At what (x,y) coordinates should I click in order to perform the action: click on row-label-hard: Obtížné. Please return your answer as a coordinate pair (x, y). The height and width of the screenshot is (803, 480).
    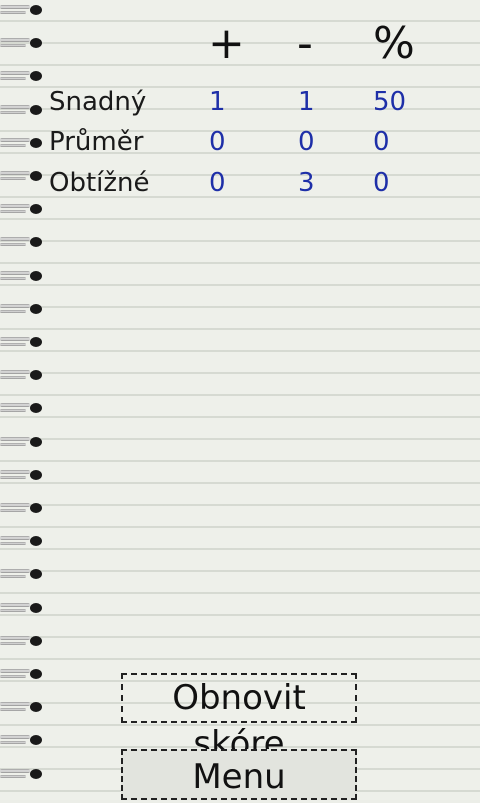
    Looking at the image, I should click on (99, 183).